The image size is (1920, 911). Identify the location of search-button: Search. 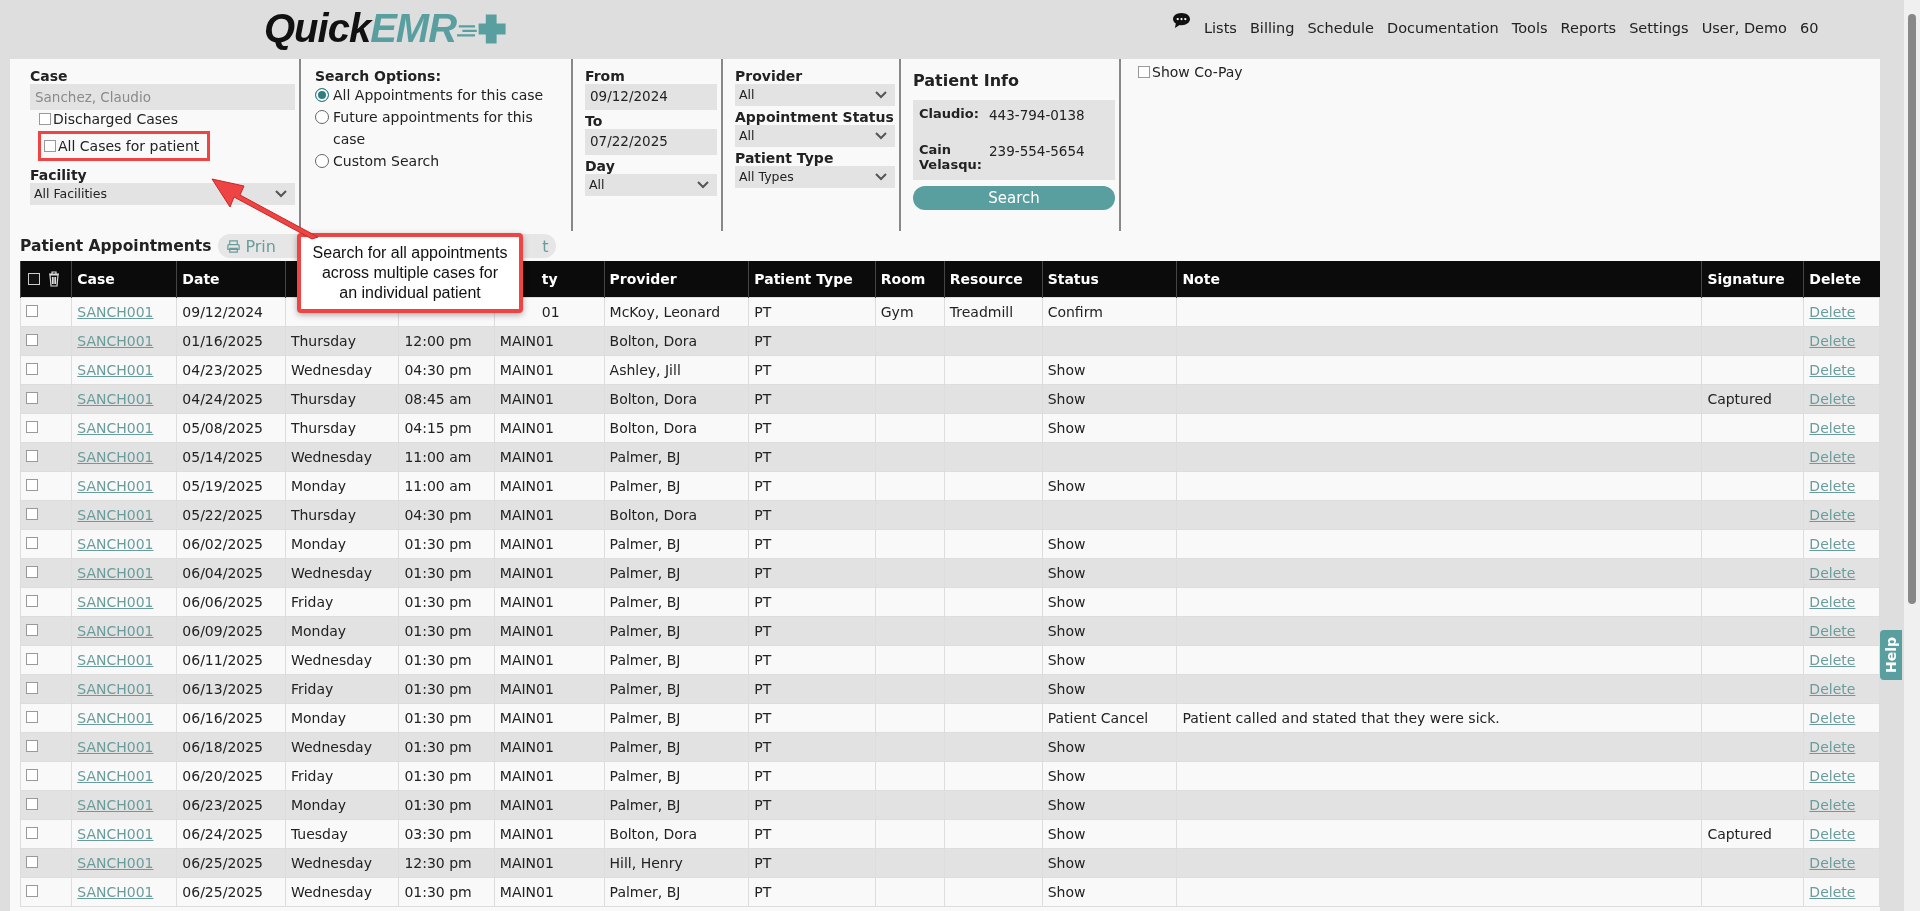
(1014, 198).